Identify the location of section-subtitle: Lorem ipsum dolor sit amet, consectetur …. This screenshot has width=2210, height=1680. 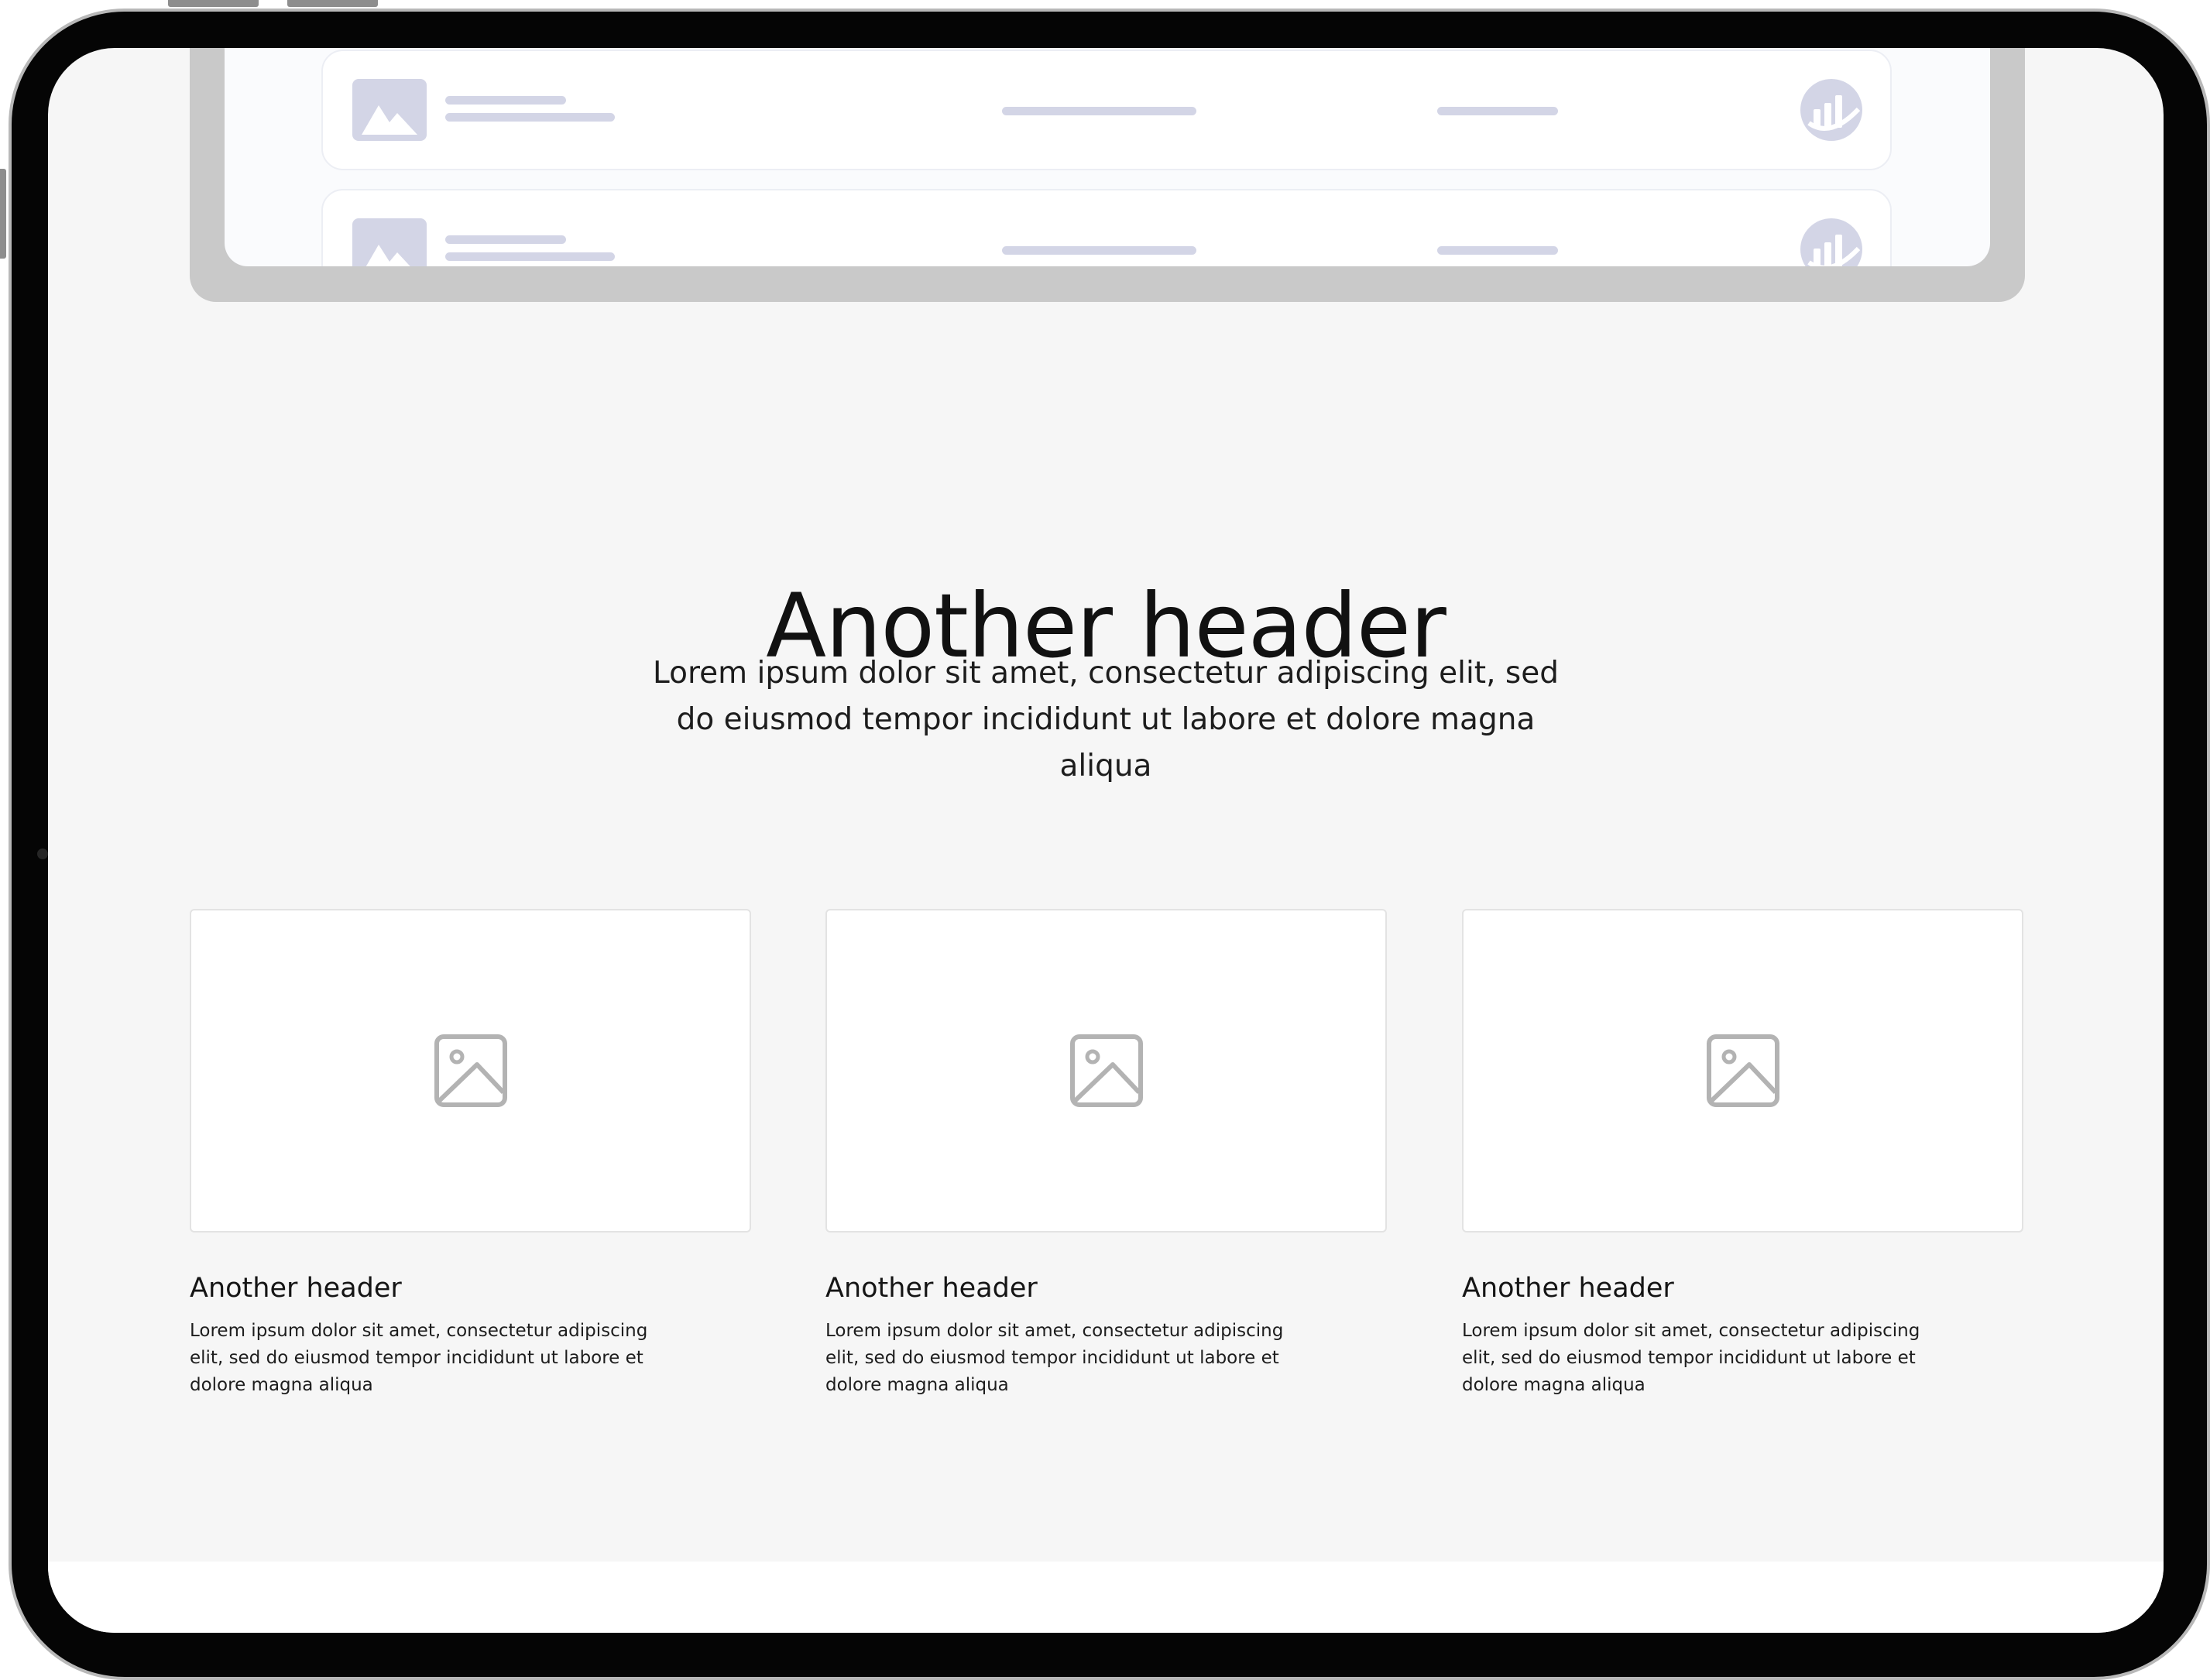
(1106, 719).